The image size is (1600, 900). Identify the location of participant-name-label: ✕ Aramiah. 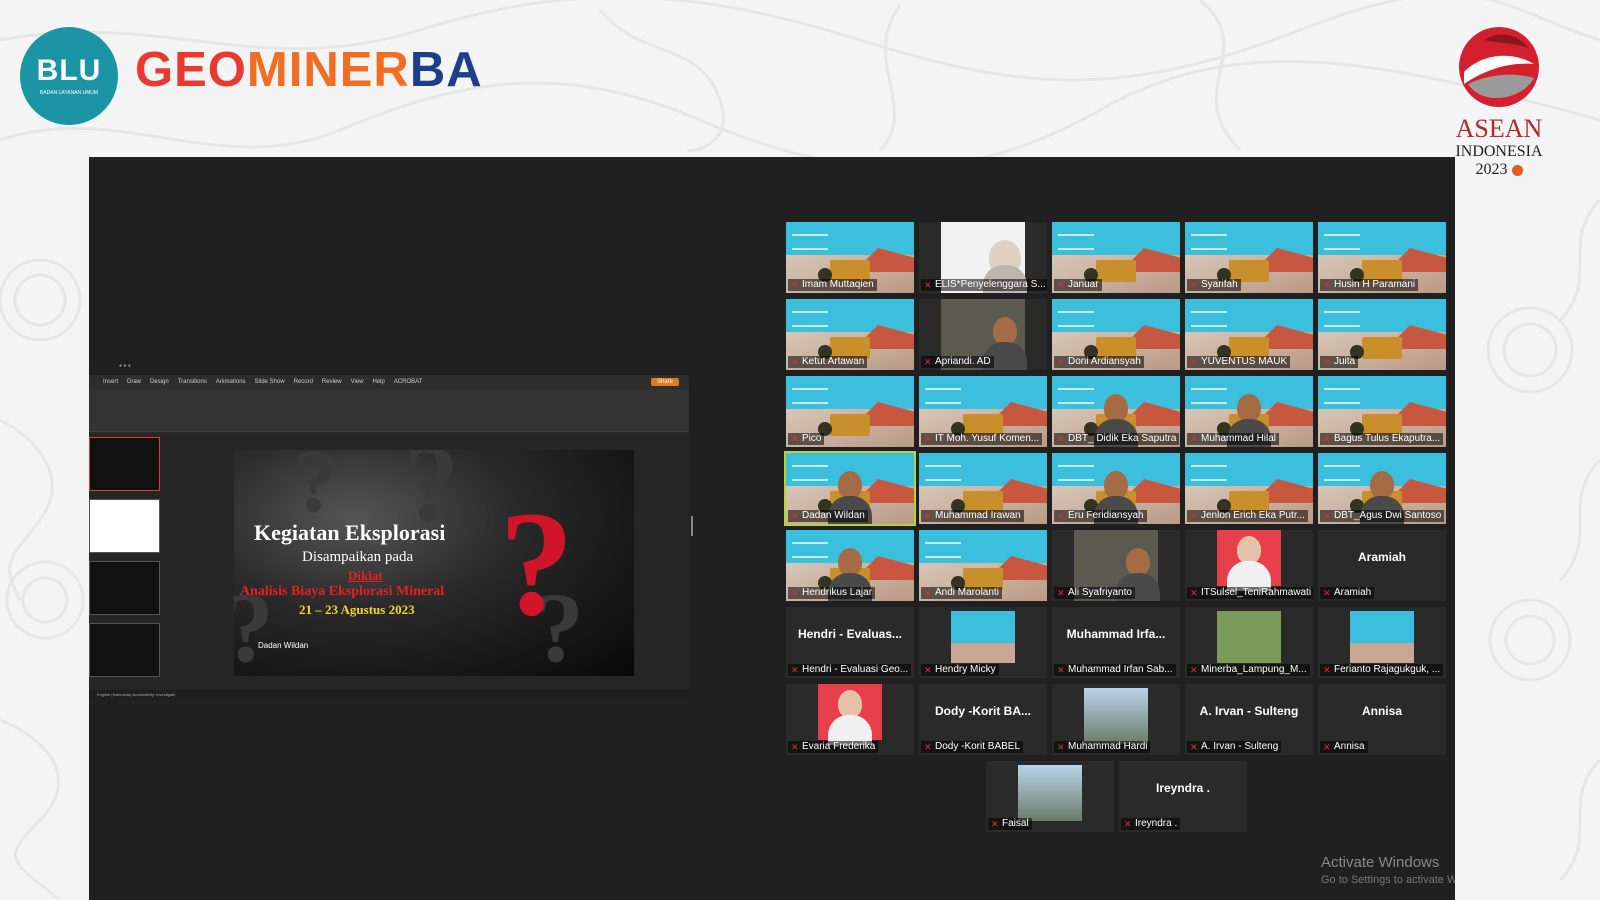
(1347, 593).